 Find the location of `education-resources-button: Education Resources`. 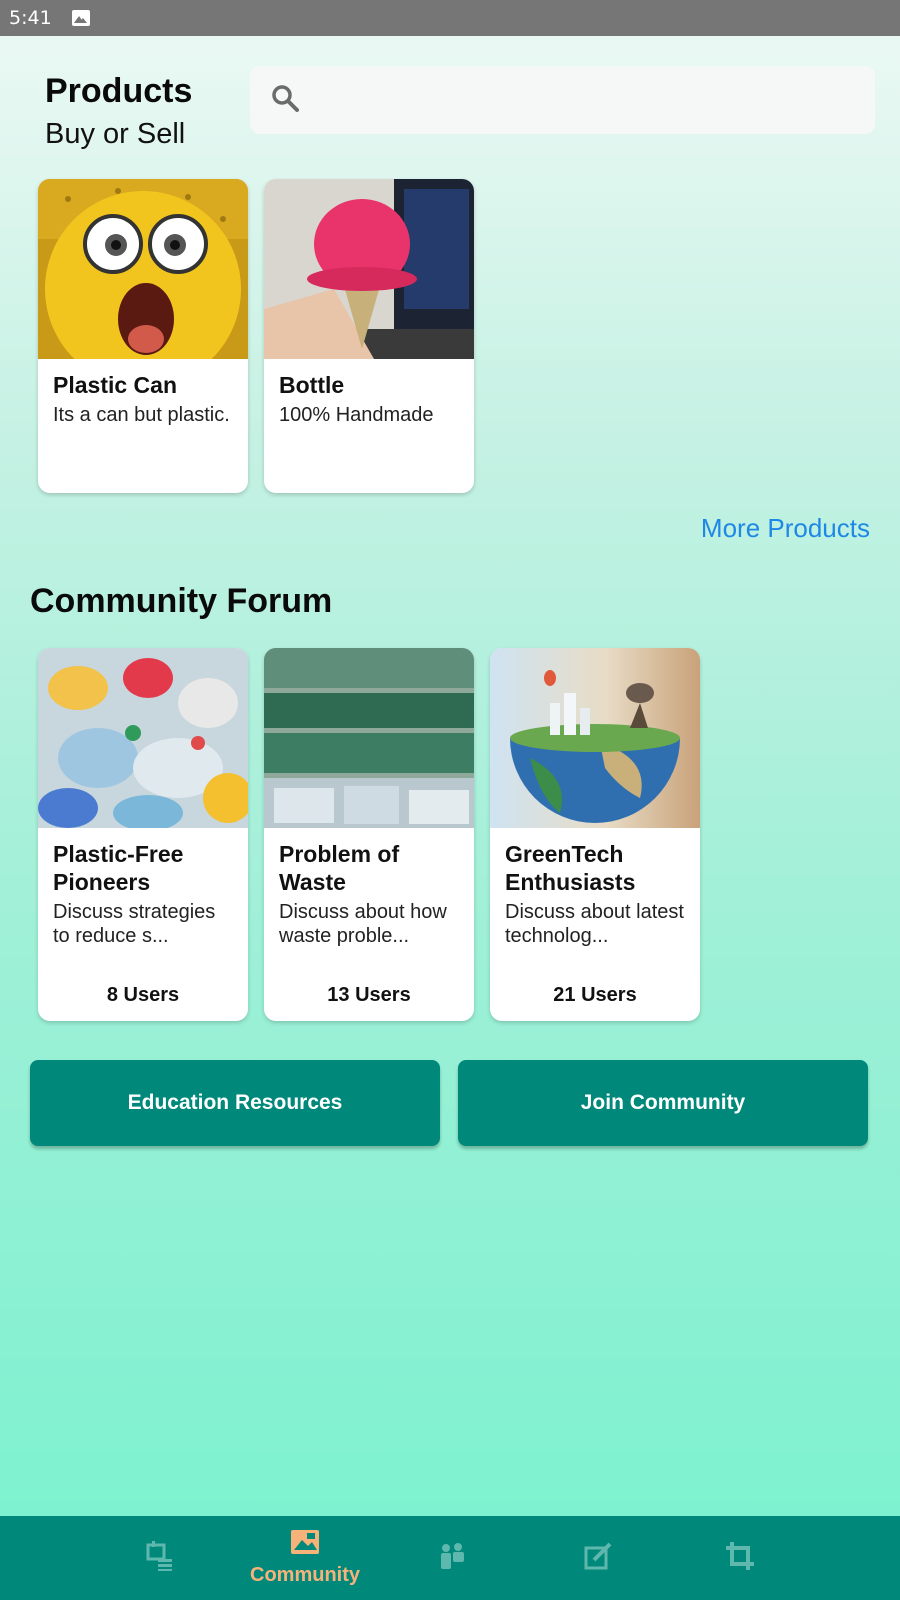

education-resources-button: Education Resources is located at coordinates (235, 1103).